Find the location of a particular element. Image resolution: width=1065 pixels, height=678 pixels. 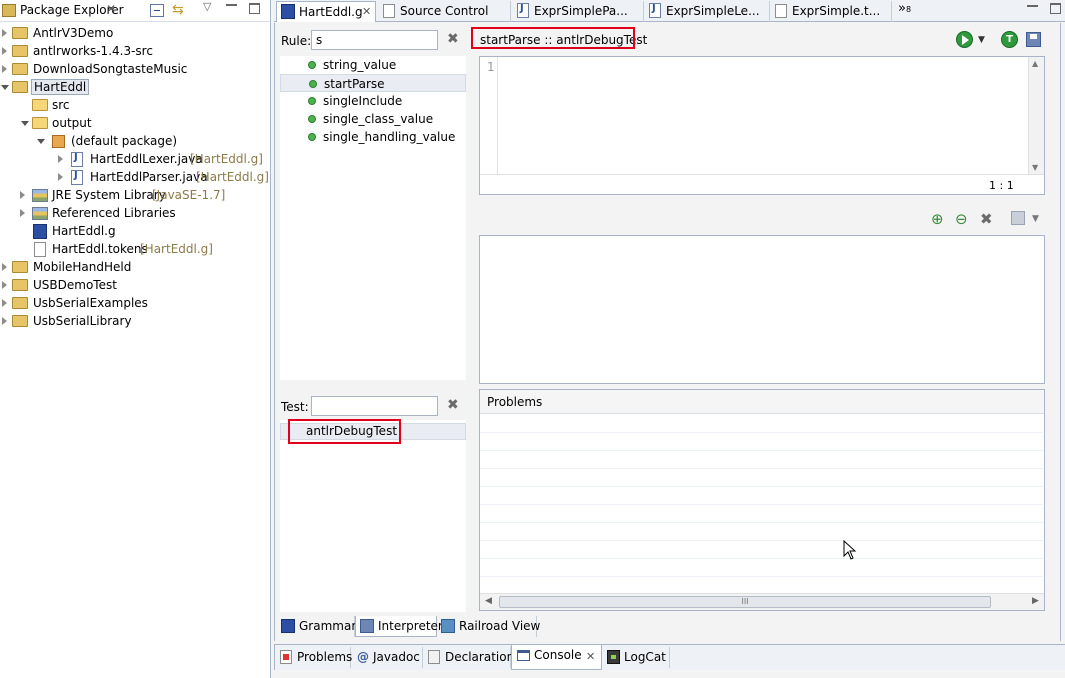

project-icon is located at coordinates (20, 69).